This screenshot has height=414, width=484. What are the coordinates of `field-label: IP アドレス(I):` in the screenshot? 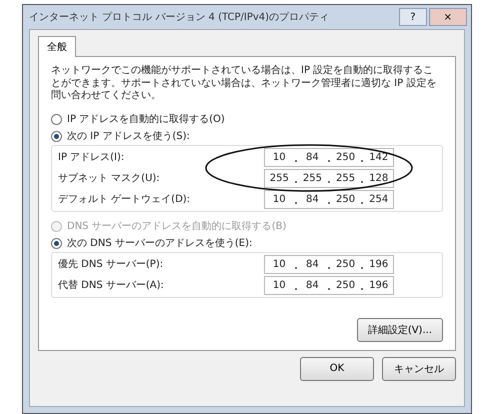 It's located at (91, 157).